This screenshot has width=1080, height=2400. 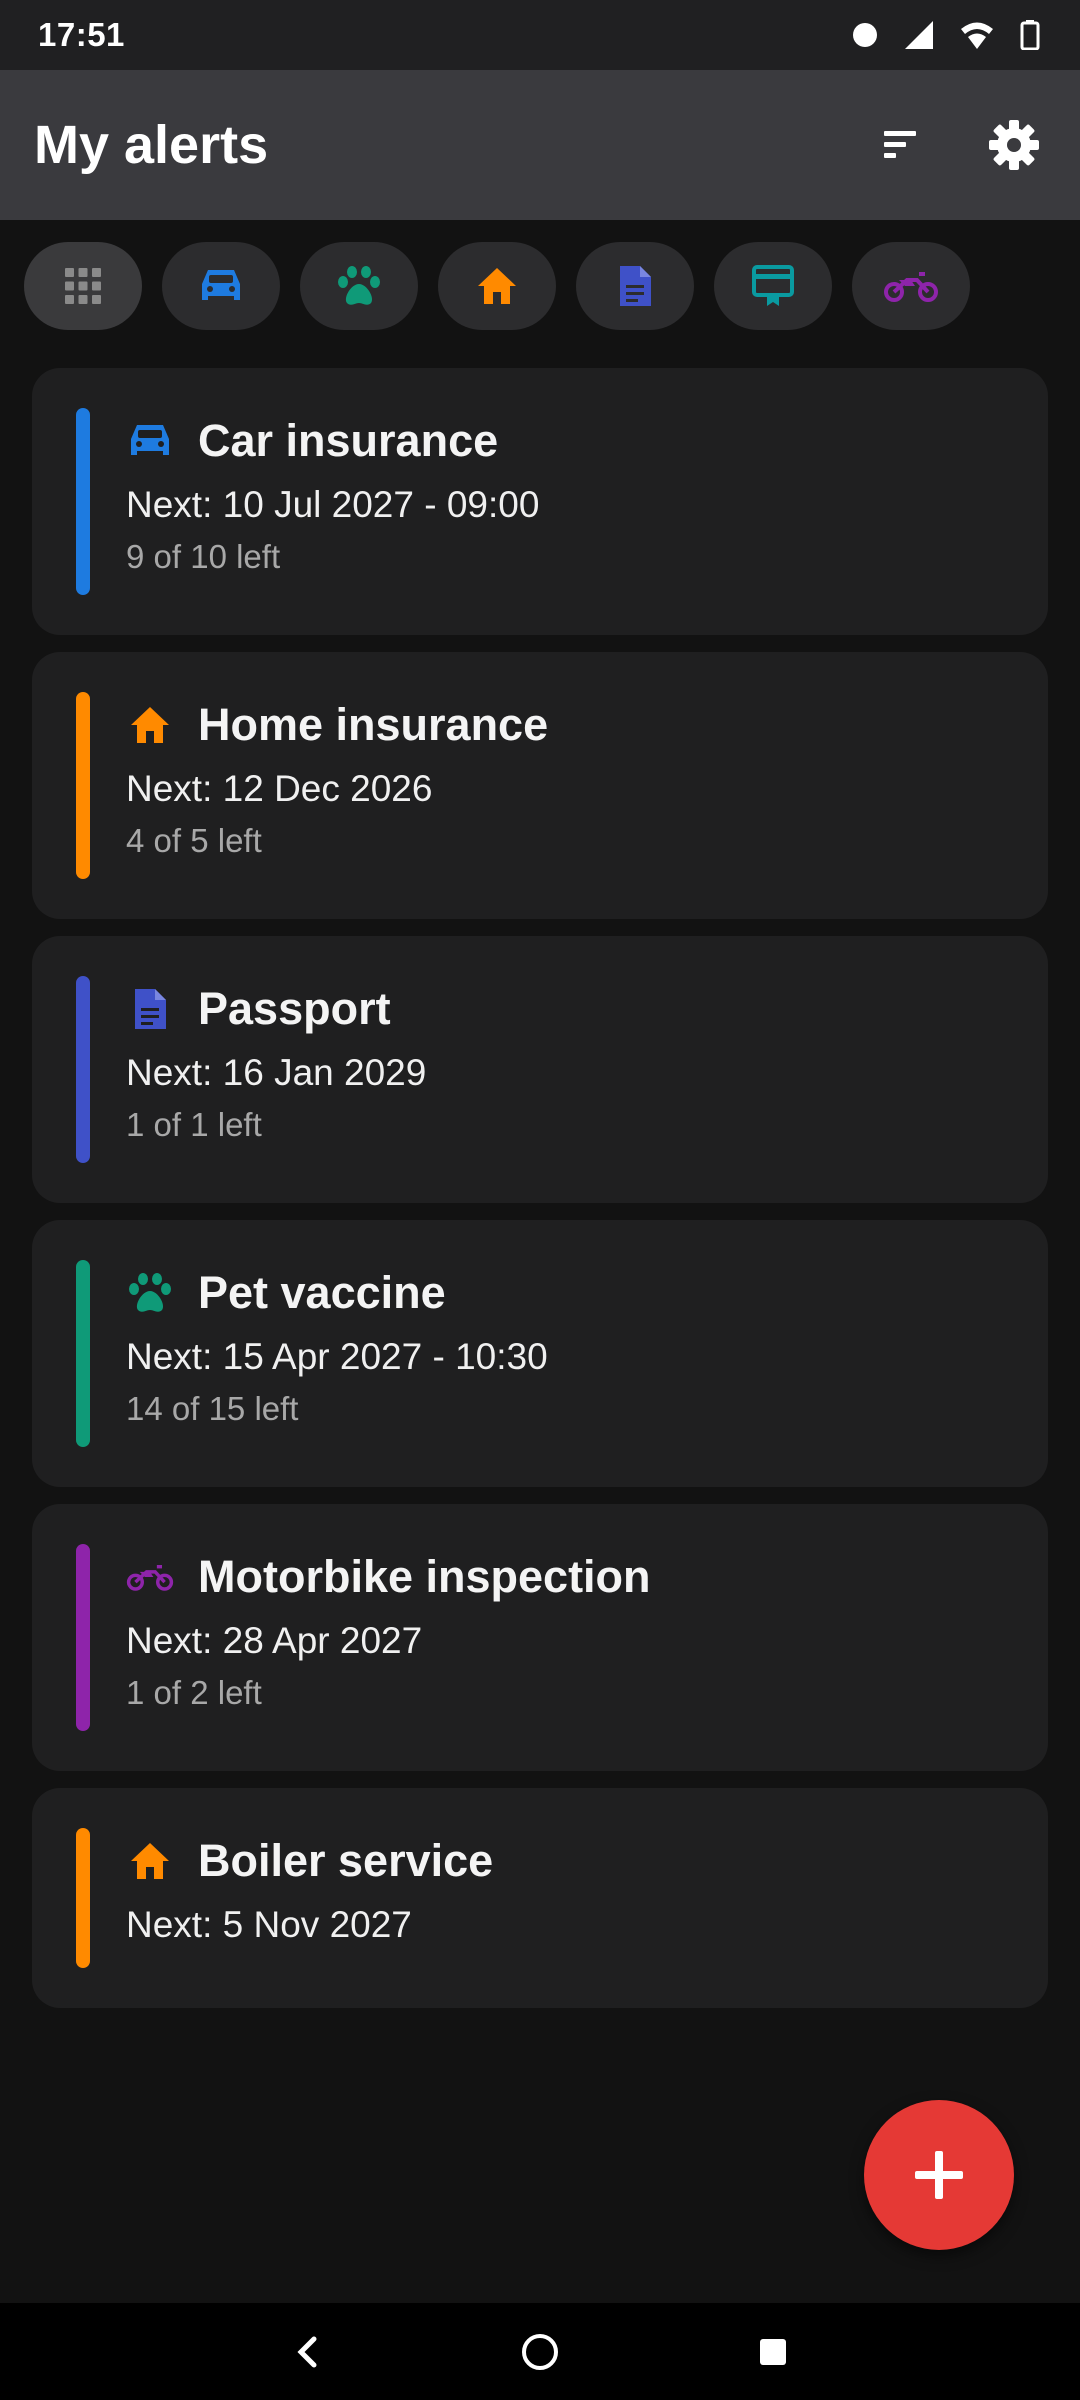 What do you see at coordinates (212, 1408) in the screenshot?
I see `alert-remaining: 14 of 15 left` at bounding box center [212, 1408].